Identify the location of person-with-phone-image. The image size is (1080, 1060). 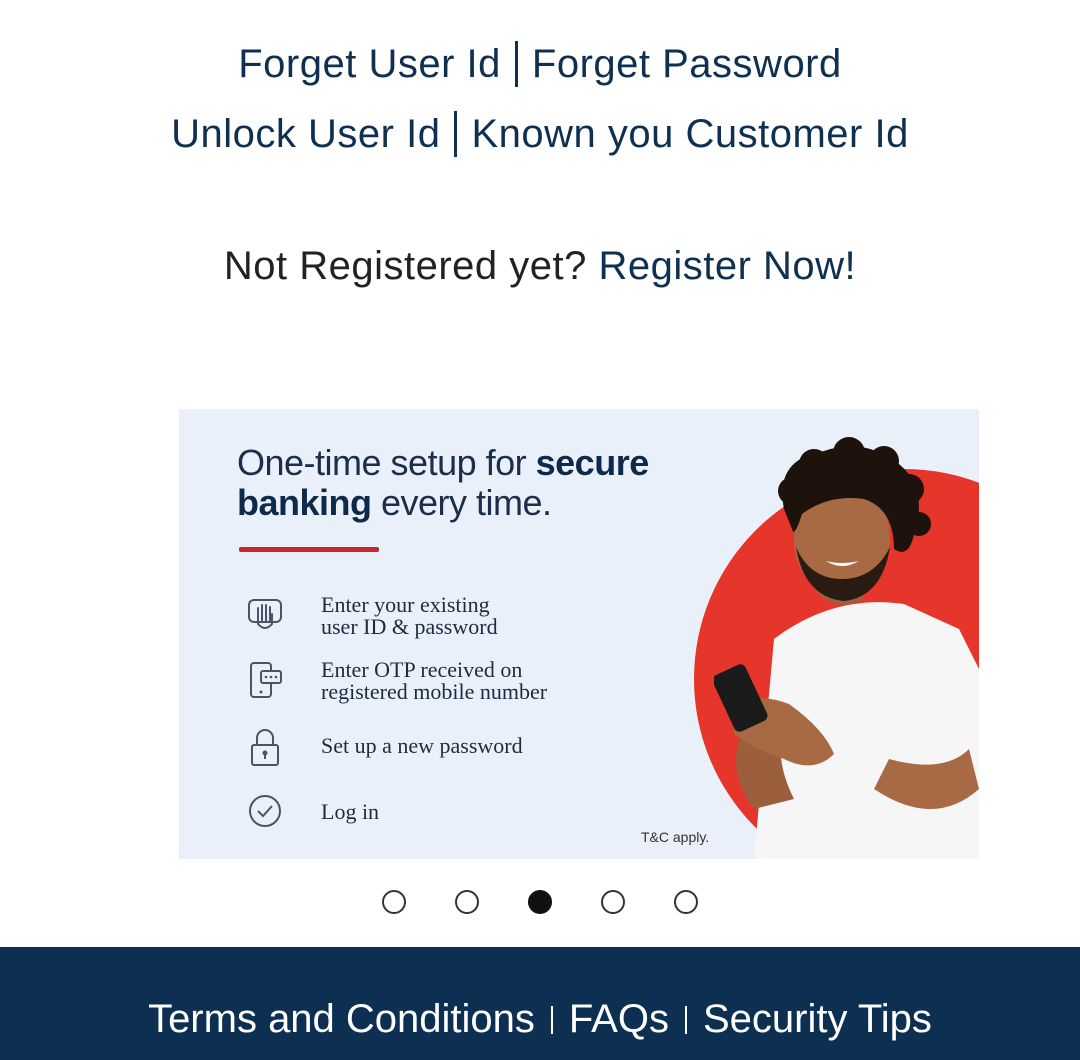
(846, 648).